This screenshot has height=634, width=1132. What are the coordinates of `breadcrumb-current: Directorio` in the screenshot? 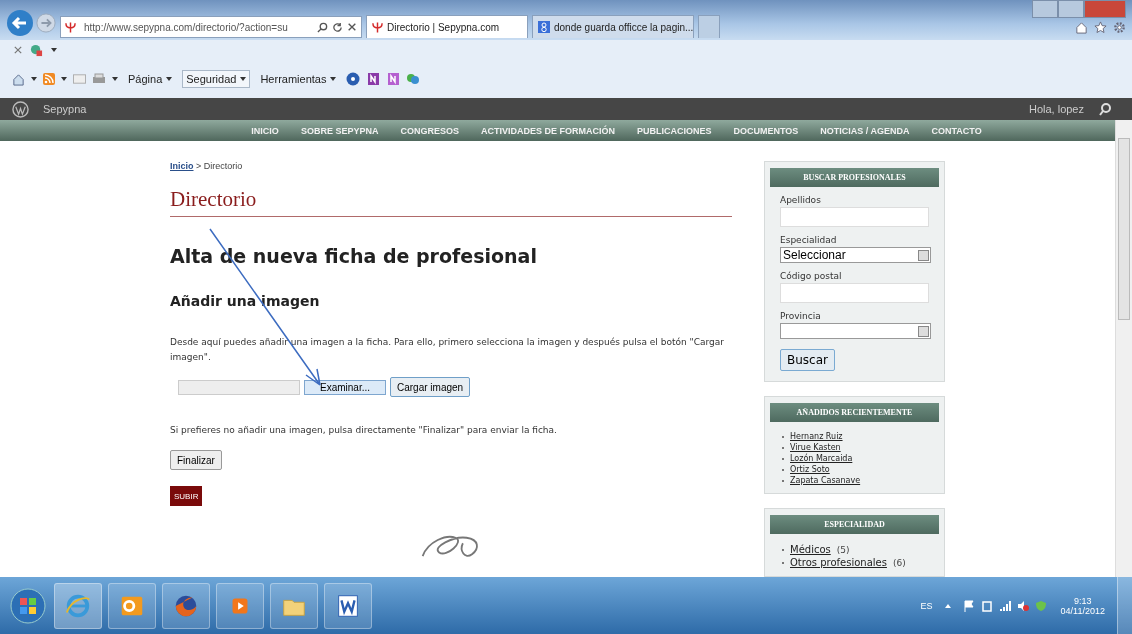 It's located at (223, 166).